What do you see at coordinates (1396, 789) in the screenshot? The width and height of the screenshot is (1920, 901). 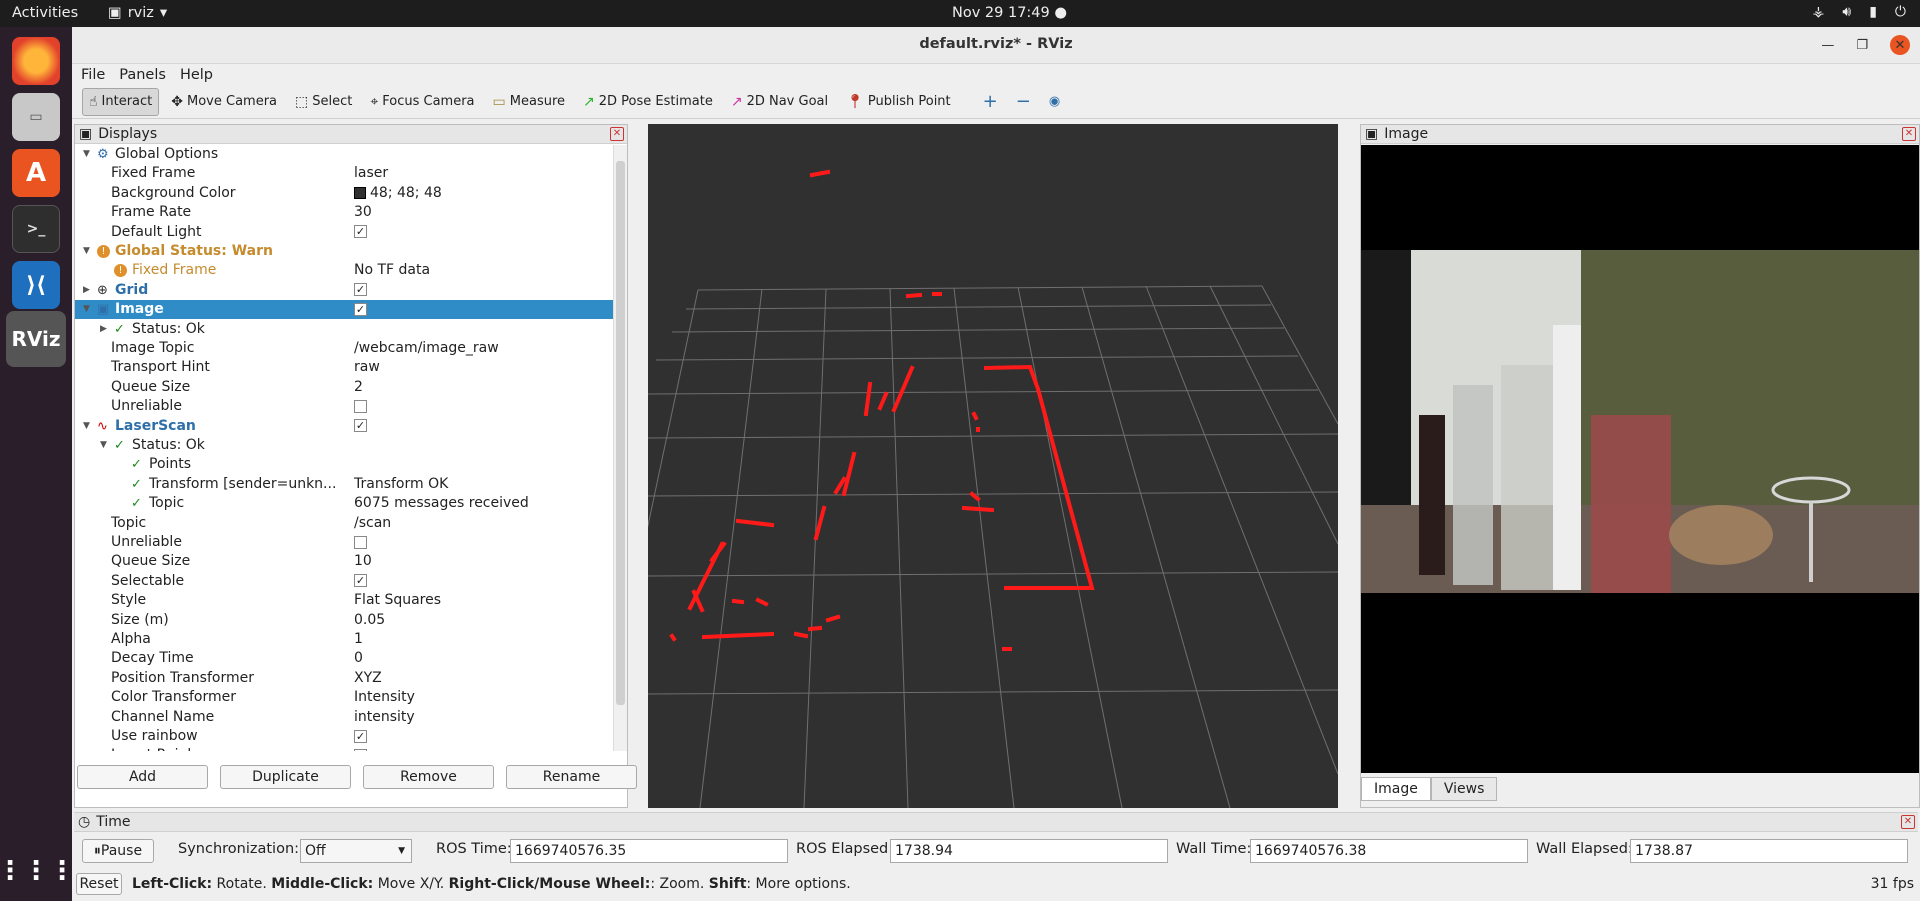 I see `tab-image: Image` at bounding box center [1396, 789].